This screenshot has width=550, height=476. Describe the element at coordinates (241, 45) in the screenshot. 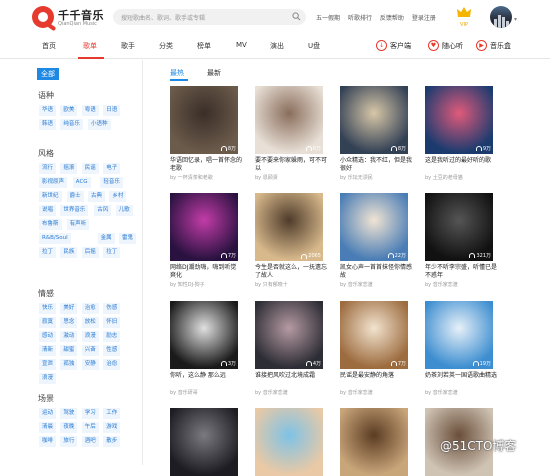

I see `nav-mv: MV` at that location.